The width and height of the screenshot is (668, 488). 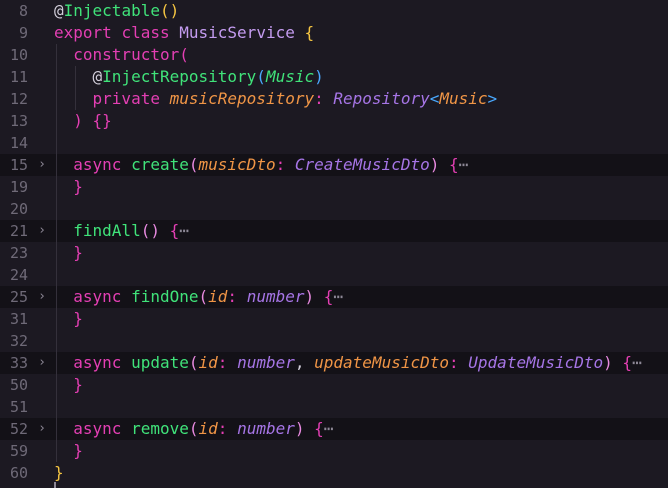 I want to click on line-number: 52, so click(x=18, y=429).